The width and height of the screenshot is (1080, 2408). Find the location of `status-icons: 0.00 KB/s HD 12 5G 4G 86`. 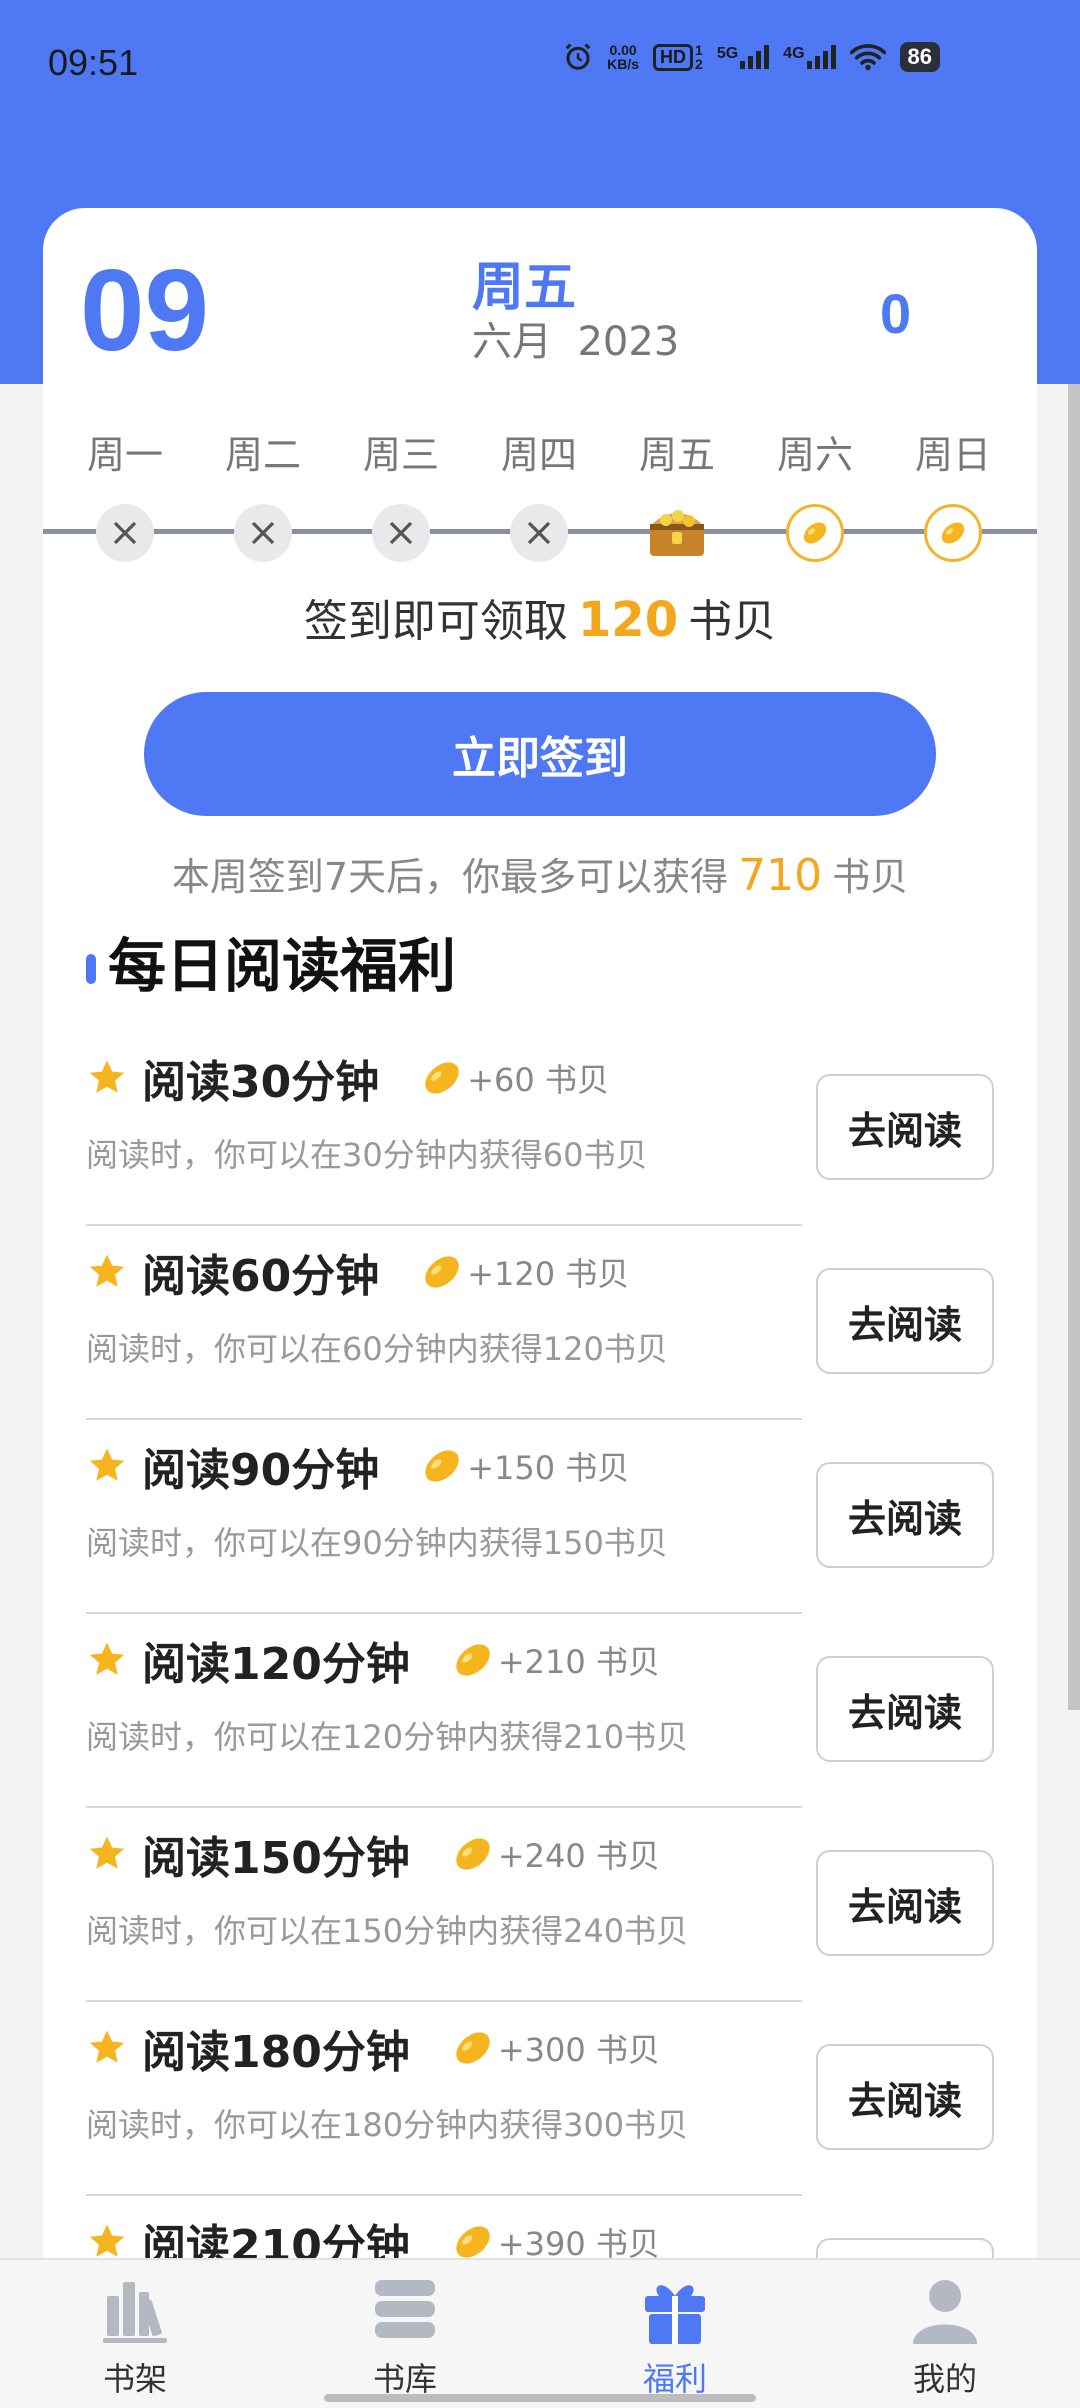

status-icons: 0.00 KB/s HD 12 5G 4G 86 is located at coordinates (751, 57).